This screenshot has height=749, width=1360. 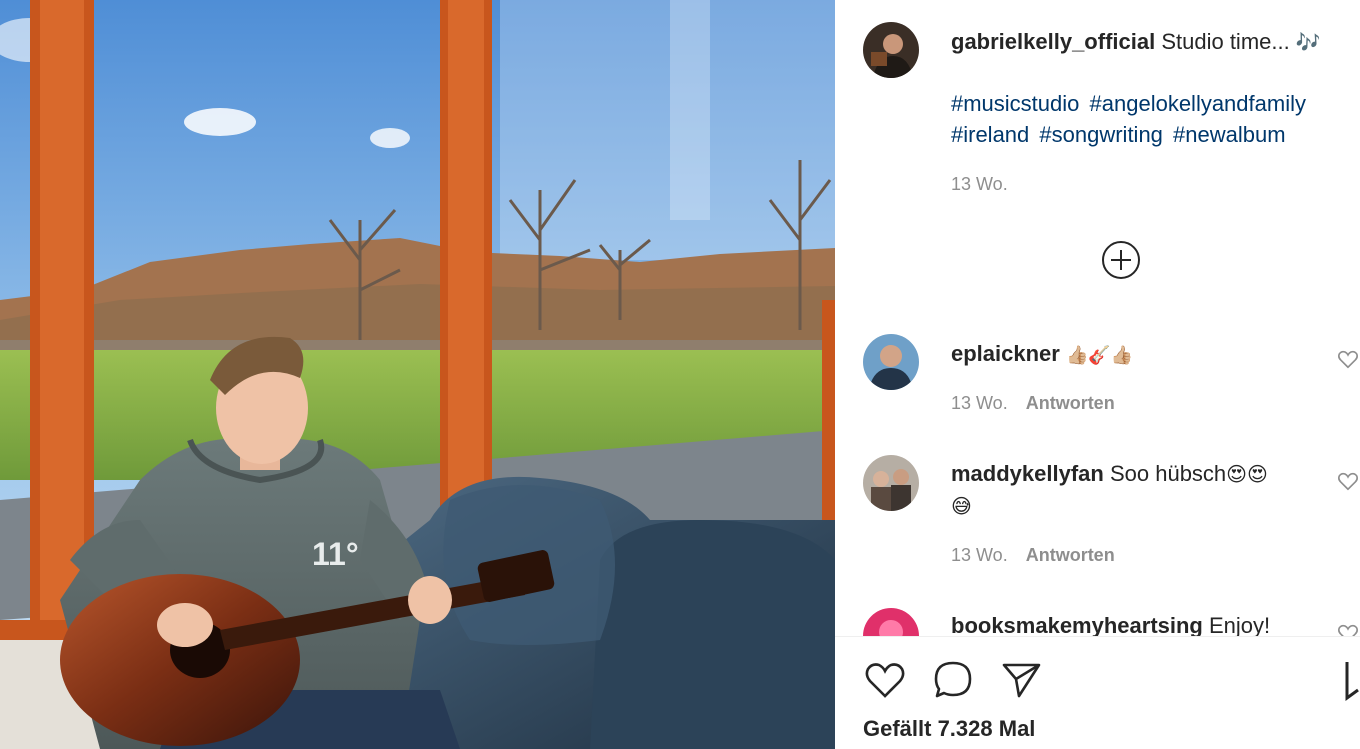 I want to click on comment: maddykellyfan Soo hübsch😍😍 😅, so click(x=1146, y=490).